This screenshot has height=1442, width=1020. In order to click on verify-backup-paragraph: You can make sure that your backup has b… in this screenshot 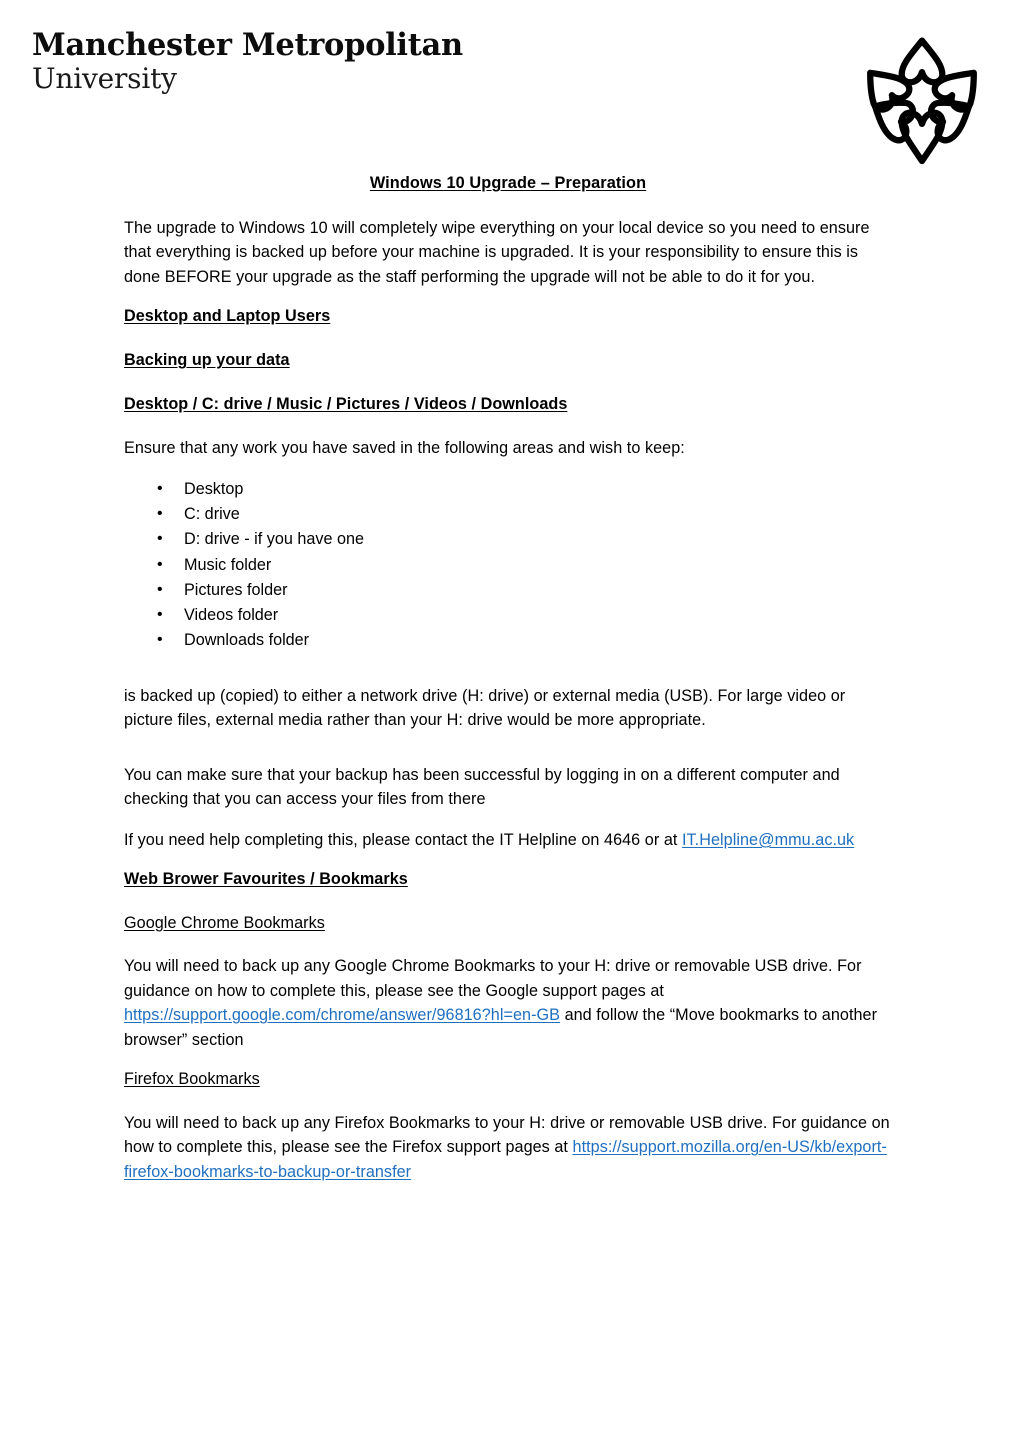, I will do `click(482, 787)`.